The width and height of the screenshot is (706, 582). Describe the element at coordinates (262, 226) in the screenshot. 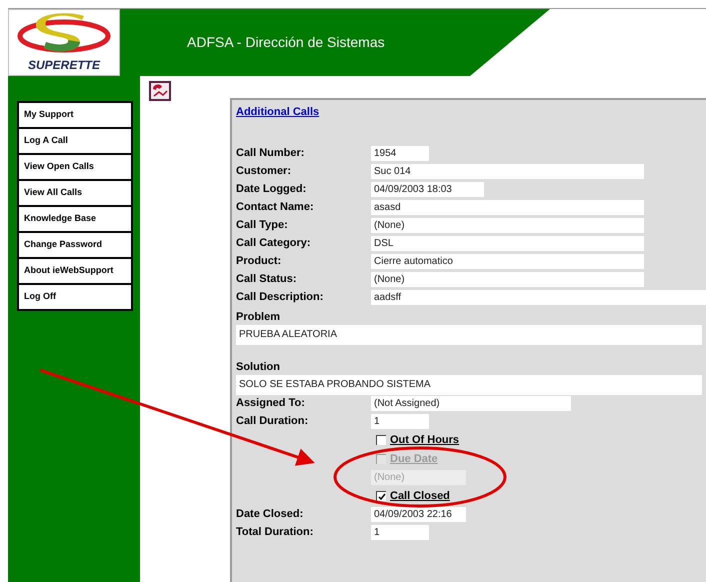

I see `field-label: Call Type:` at that location.